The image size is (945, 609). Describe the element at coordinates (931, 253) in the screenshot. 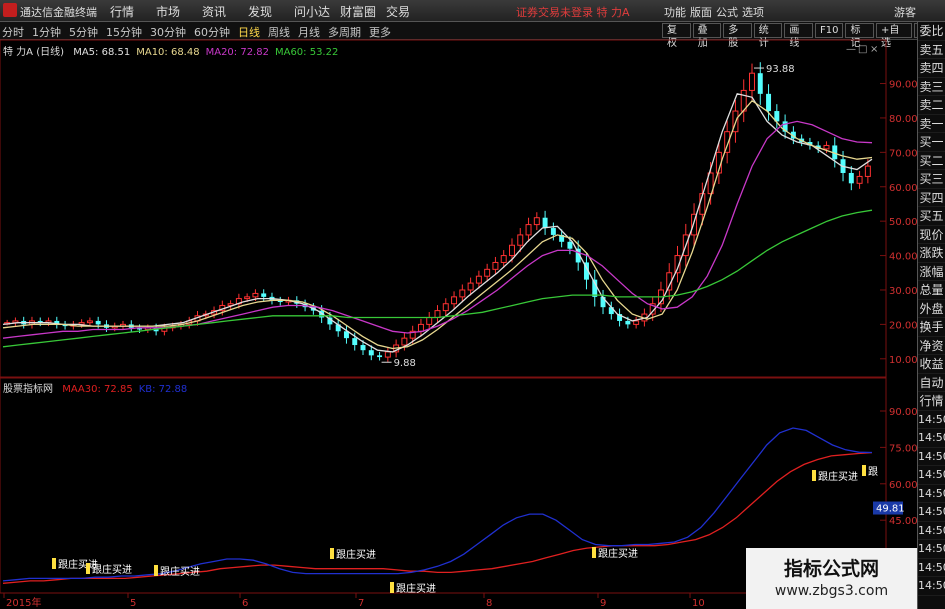

I see `side-item-12: 涨跌` at that location.